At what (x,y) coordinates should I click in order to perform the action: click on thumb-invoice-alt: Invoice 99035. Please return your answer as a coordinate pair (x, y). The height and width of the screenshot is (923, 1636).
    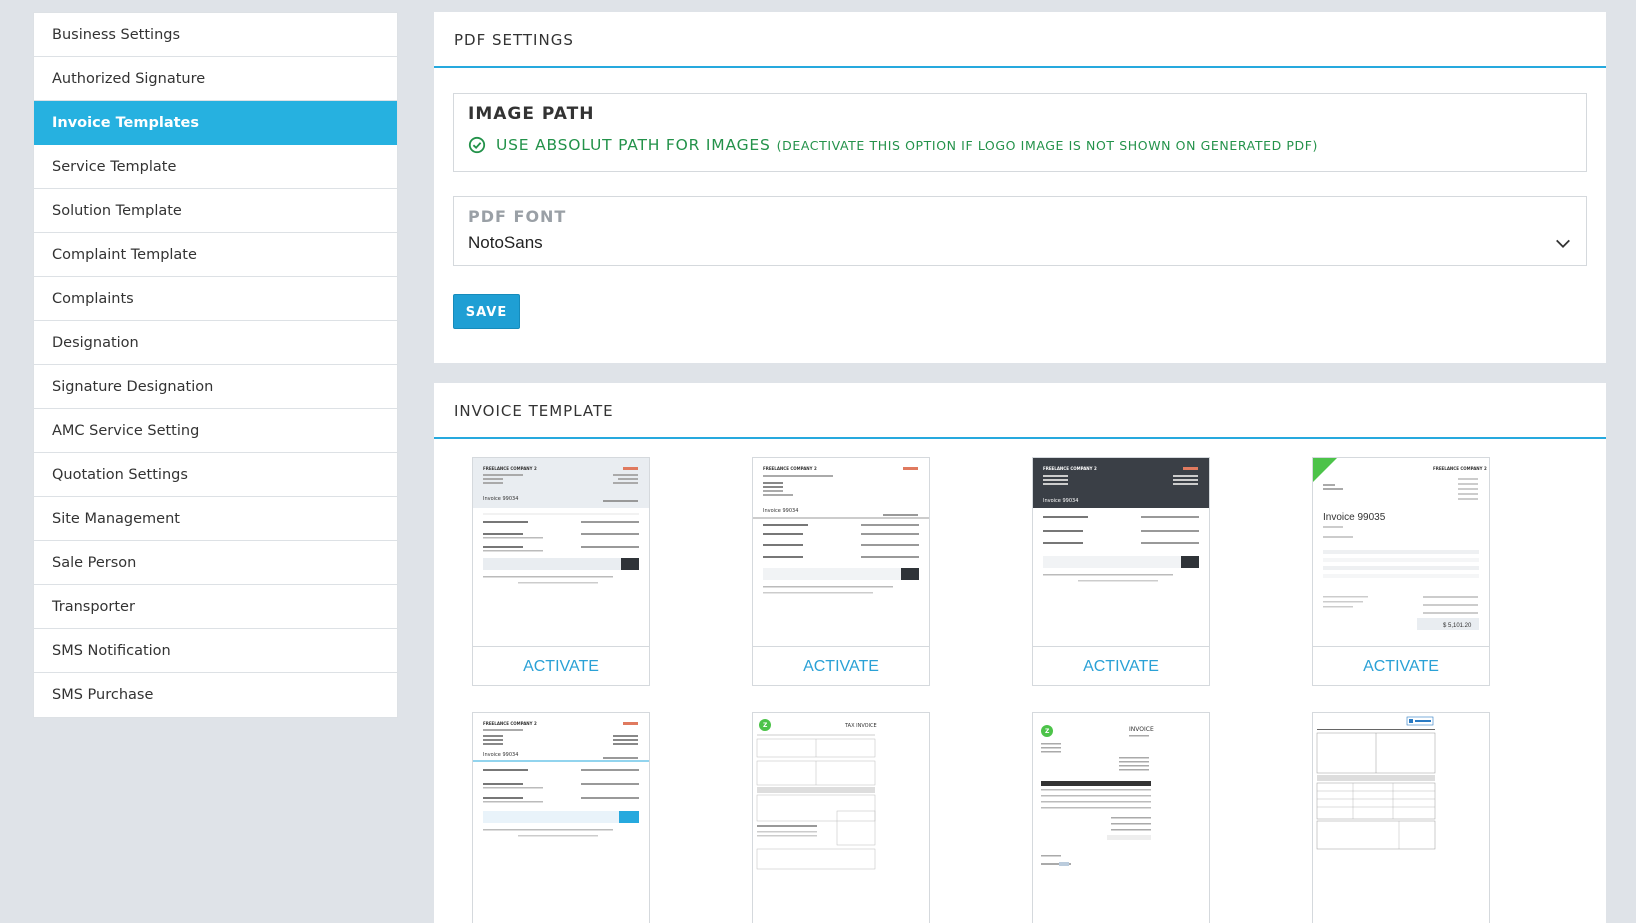
    Looking at the image, I should click on (1354, 517).